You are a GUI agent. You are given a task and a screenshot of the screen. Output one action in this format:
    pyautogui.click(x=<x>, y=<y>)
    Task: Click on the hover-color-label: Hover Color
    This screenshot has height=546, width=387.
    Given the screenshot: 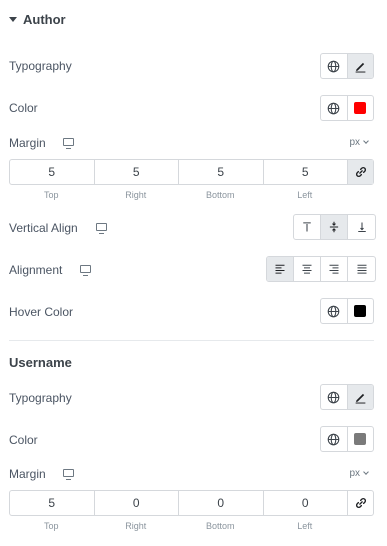 What is the action you would take?
    pyautogui.click(x=41, y=312)
    